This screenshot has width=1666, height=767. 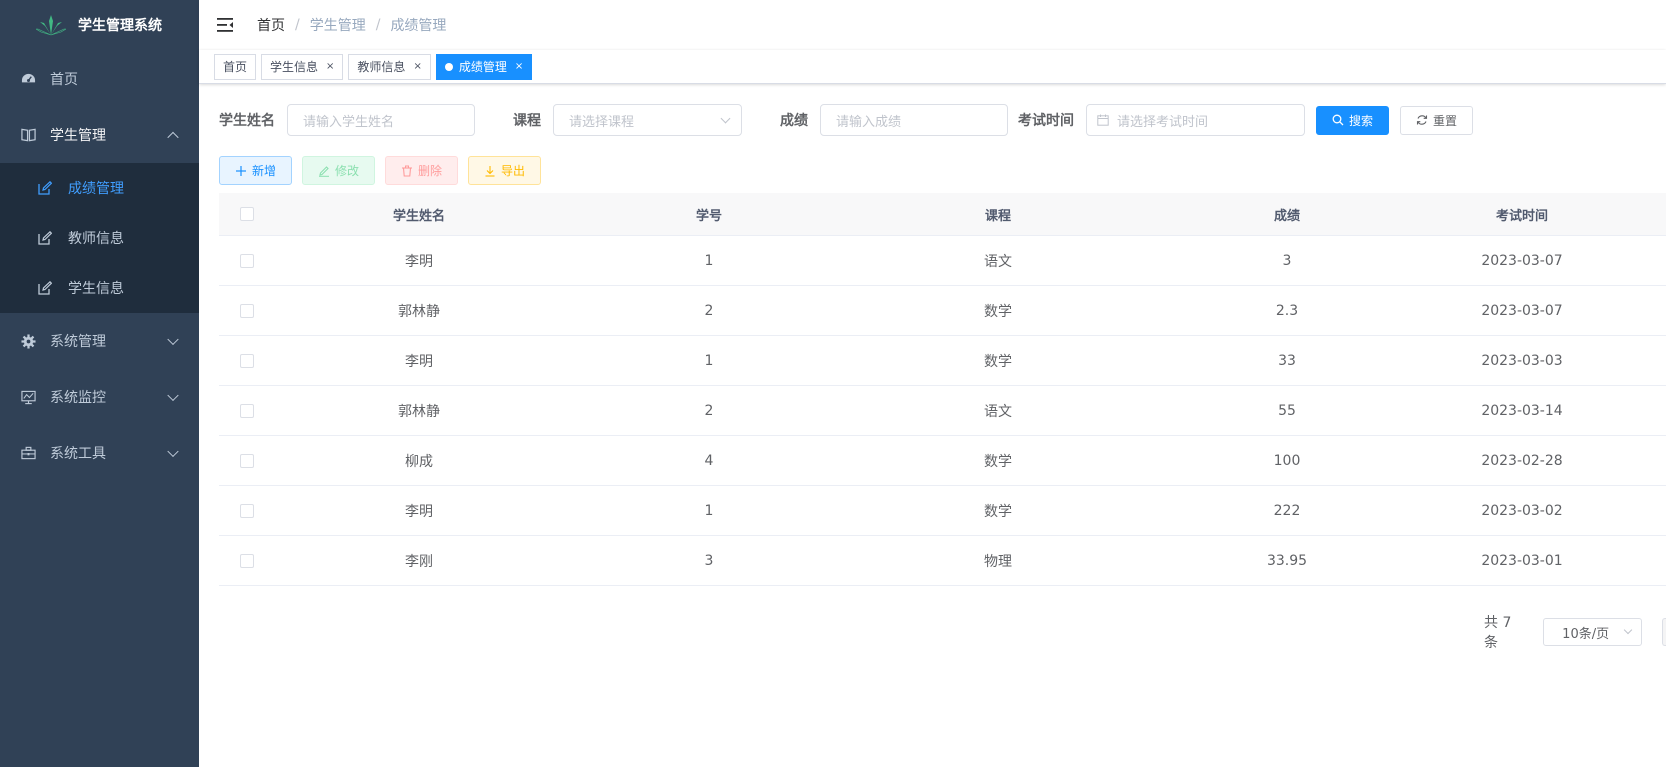 What do you see at coordinates (235, 66) in the screenshot?
I see `tag-home: 首页` at bounding box center [235, 66].